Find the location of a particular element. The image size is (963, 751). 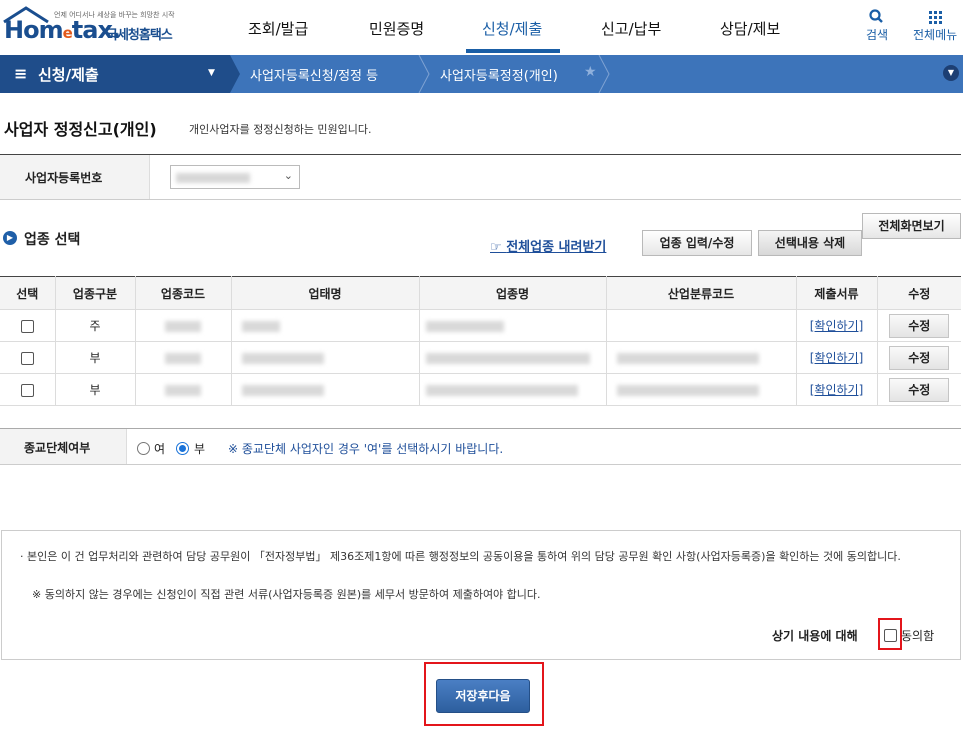

delete-selection-button: 선택내용 삭제 is located at coordinates (810, 243).